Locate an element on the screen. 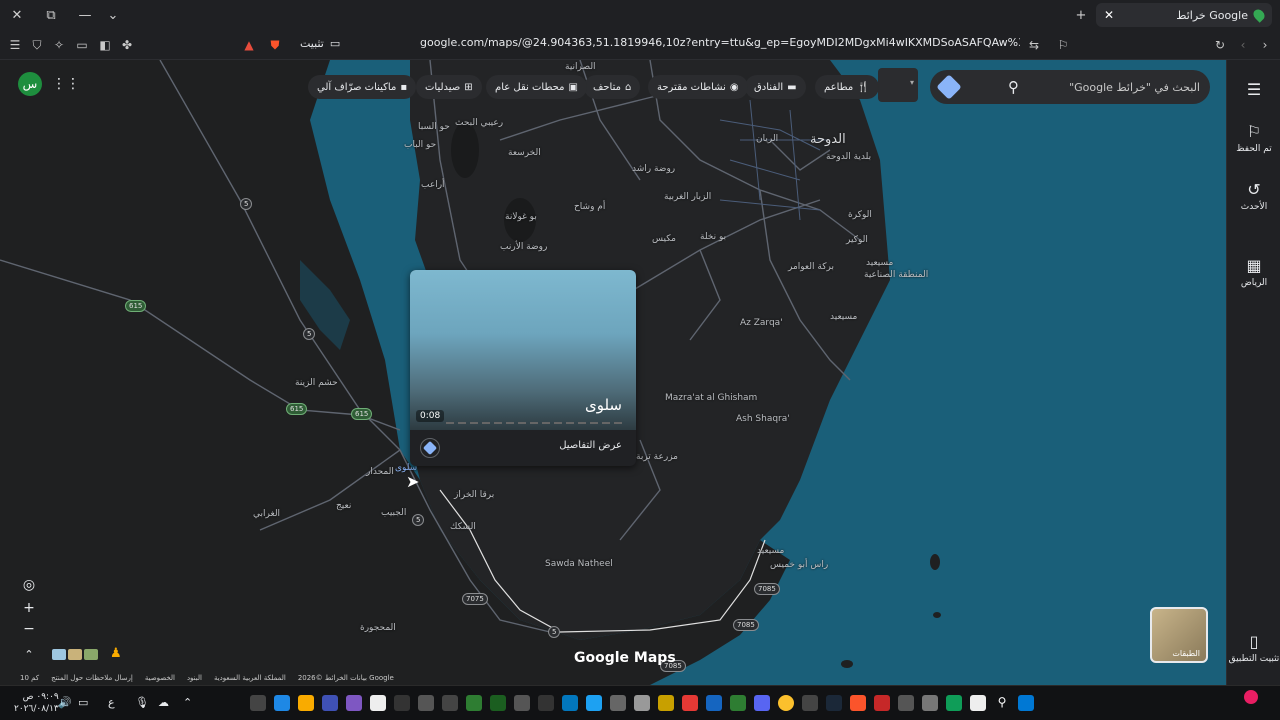  zoom-out-button: − is located at coordinates (29, 629).